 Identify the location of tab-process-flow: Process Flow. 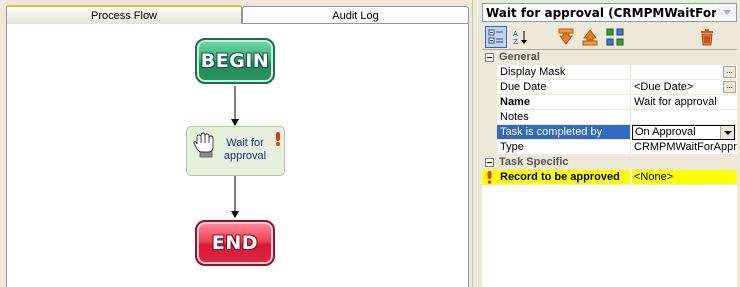
(124, 14).